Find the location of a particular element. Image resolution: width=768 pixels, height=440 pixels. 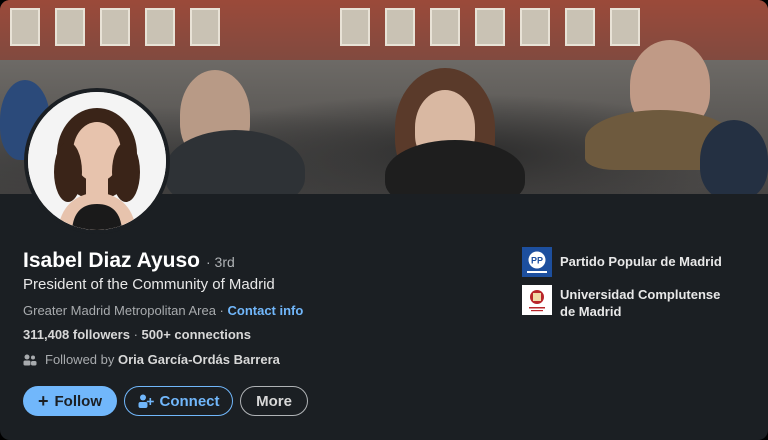

more-label: More is located at coordinates (274, 401).